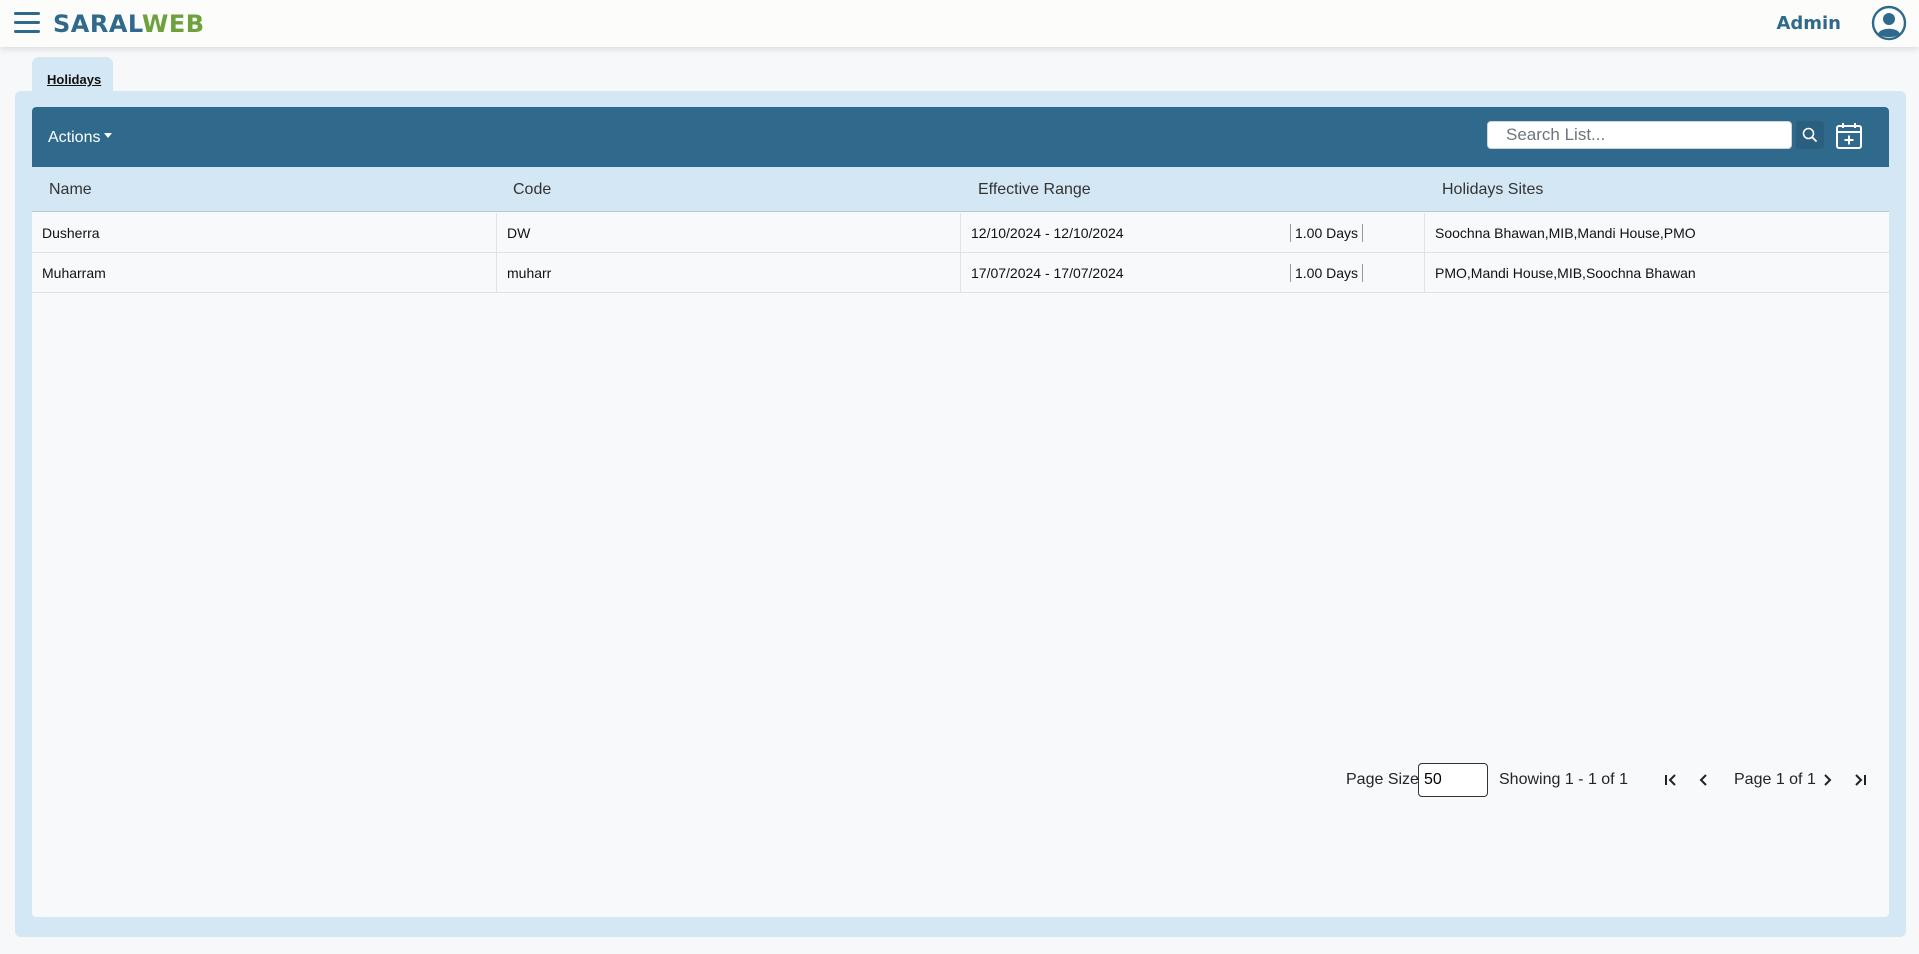  I want to click on cell-code: DW, so click(728, 233).